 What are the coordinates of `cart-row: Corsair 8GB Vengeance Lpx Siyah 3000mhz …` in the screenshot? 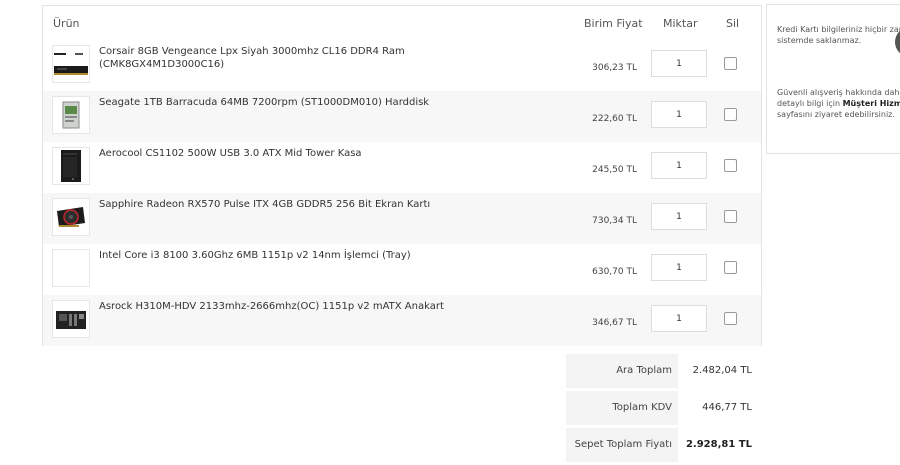 It's located at (402, 65).